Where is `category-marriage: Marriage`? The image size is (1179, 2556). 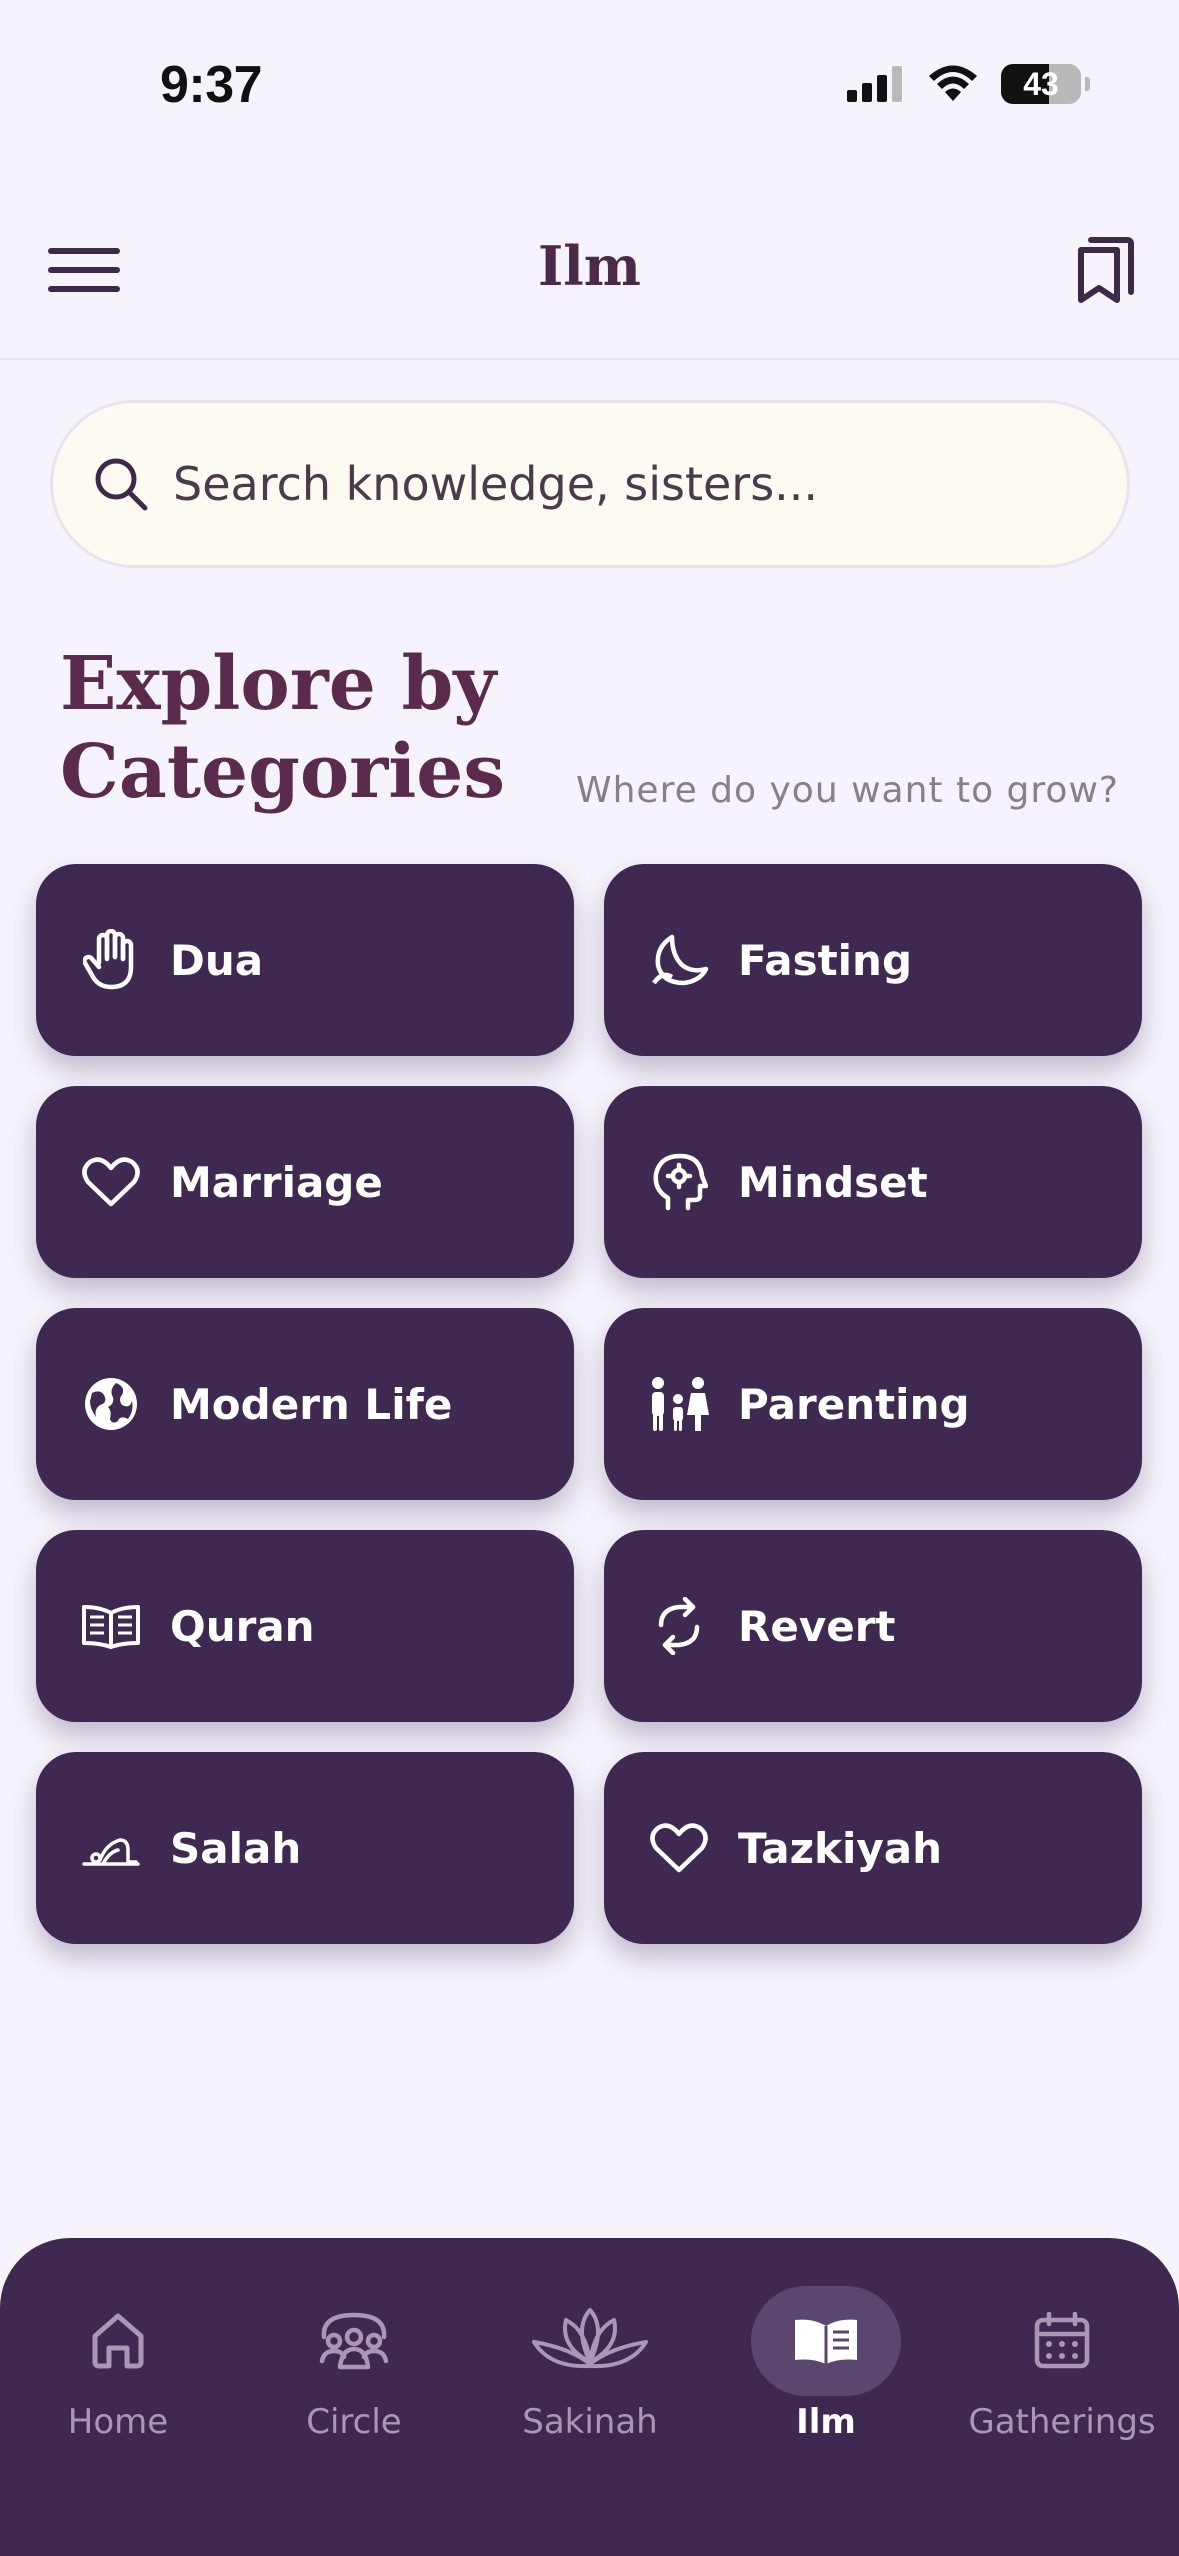
category-marriage: Marriage is located at coordinates (305, 1182).